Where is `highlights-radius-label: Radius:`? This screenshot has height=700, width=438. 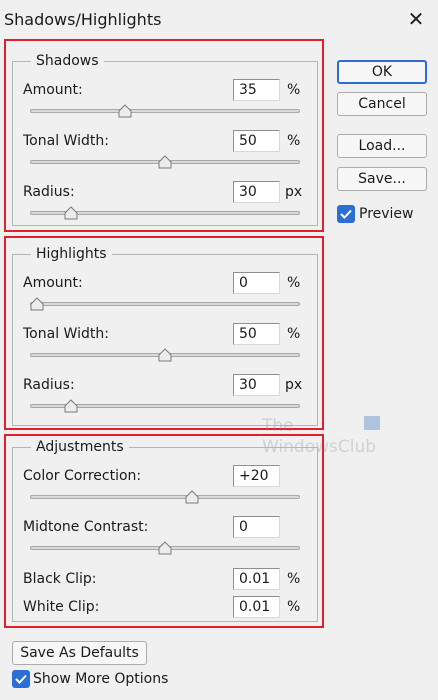
highlights-radius-label: Radius: is located at coordinates (49, 385).